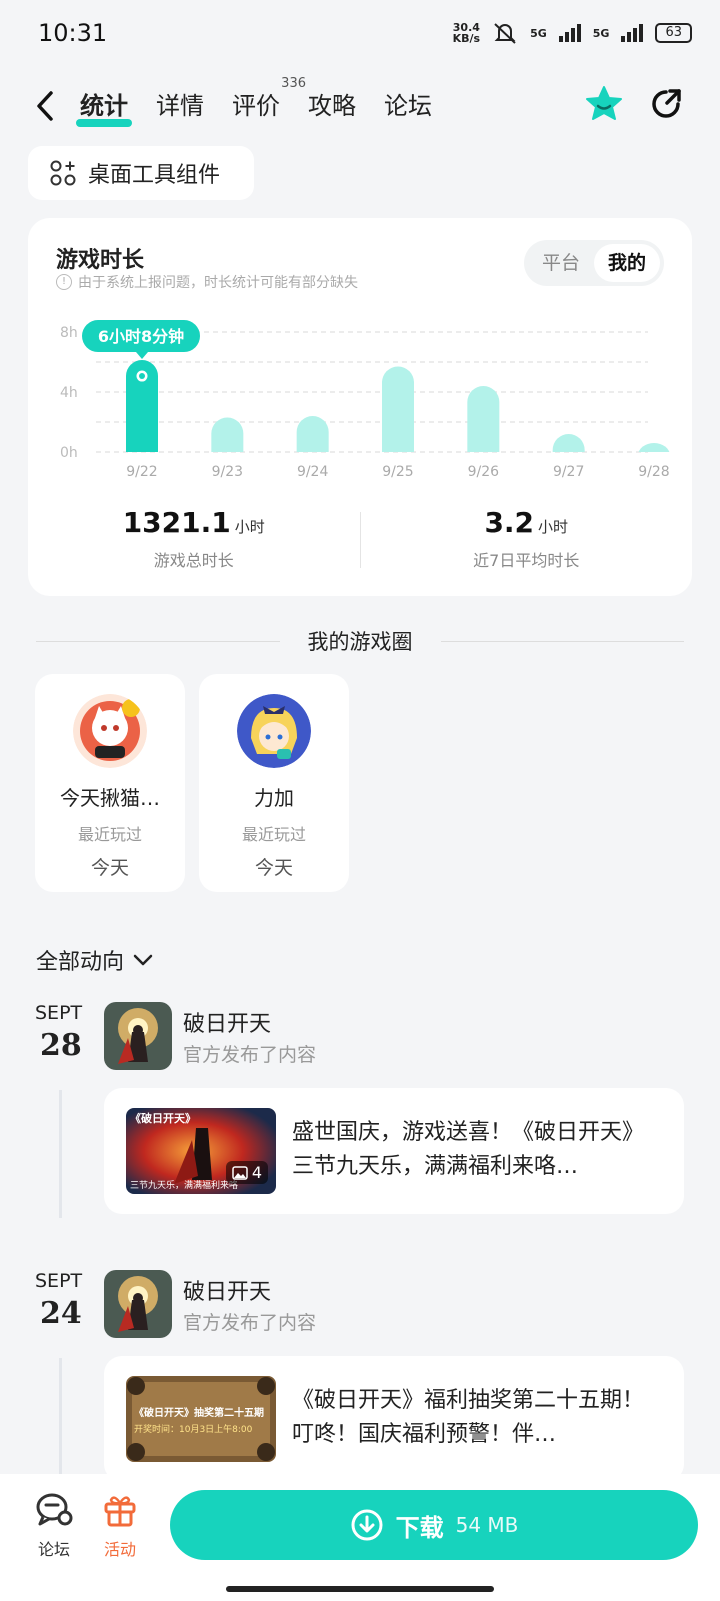  I want to click on favorite-button, so click(604, 104).